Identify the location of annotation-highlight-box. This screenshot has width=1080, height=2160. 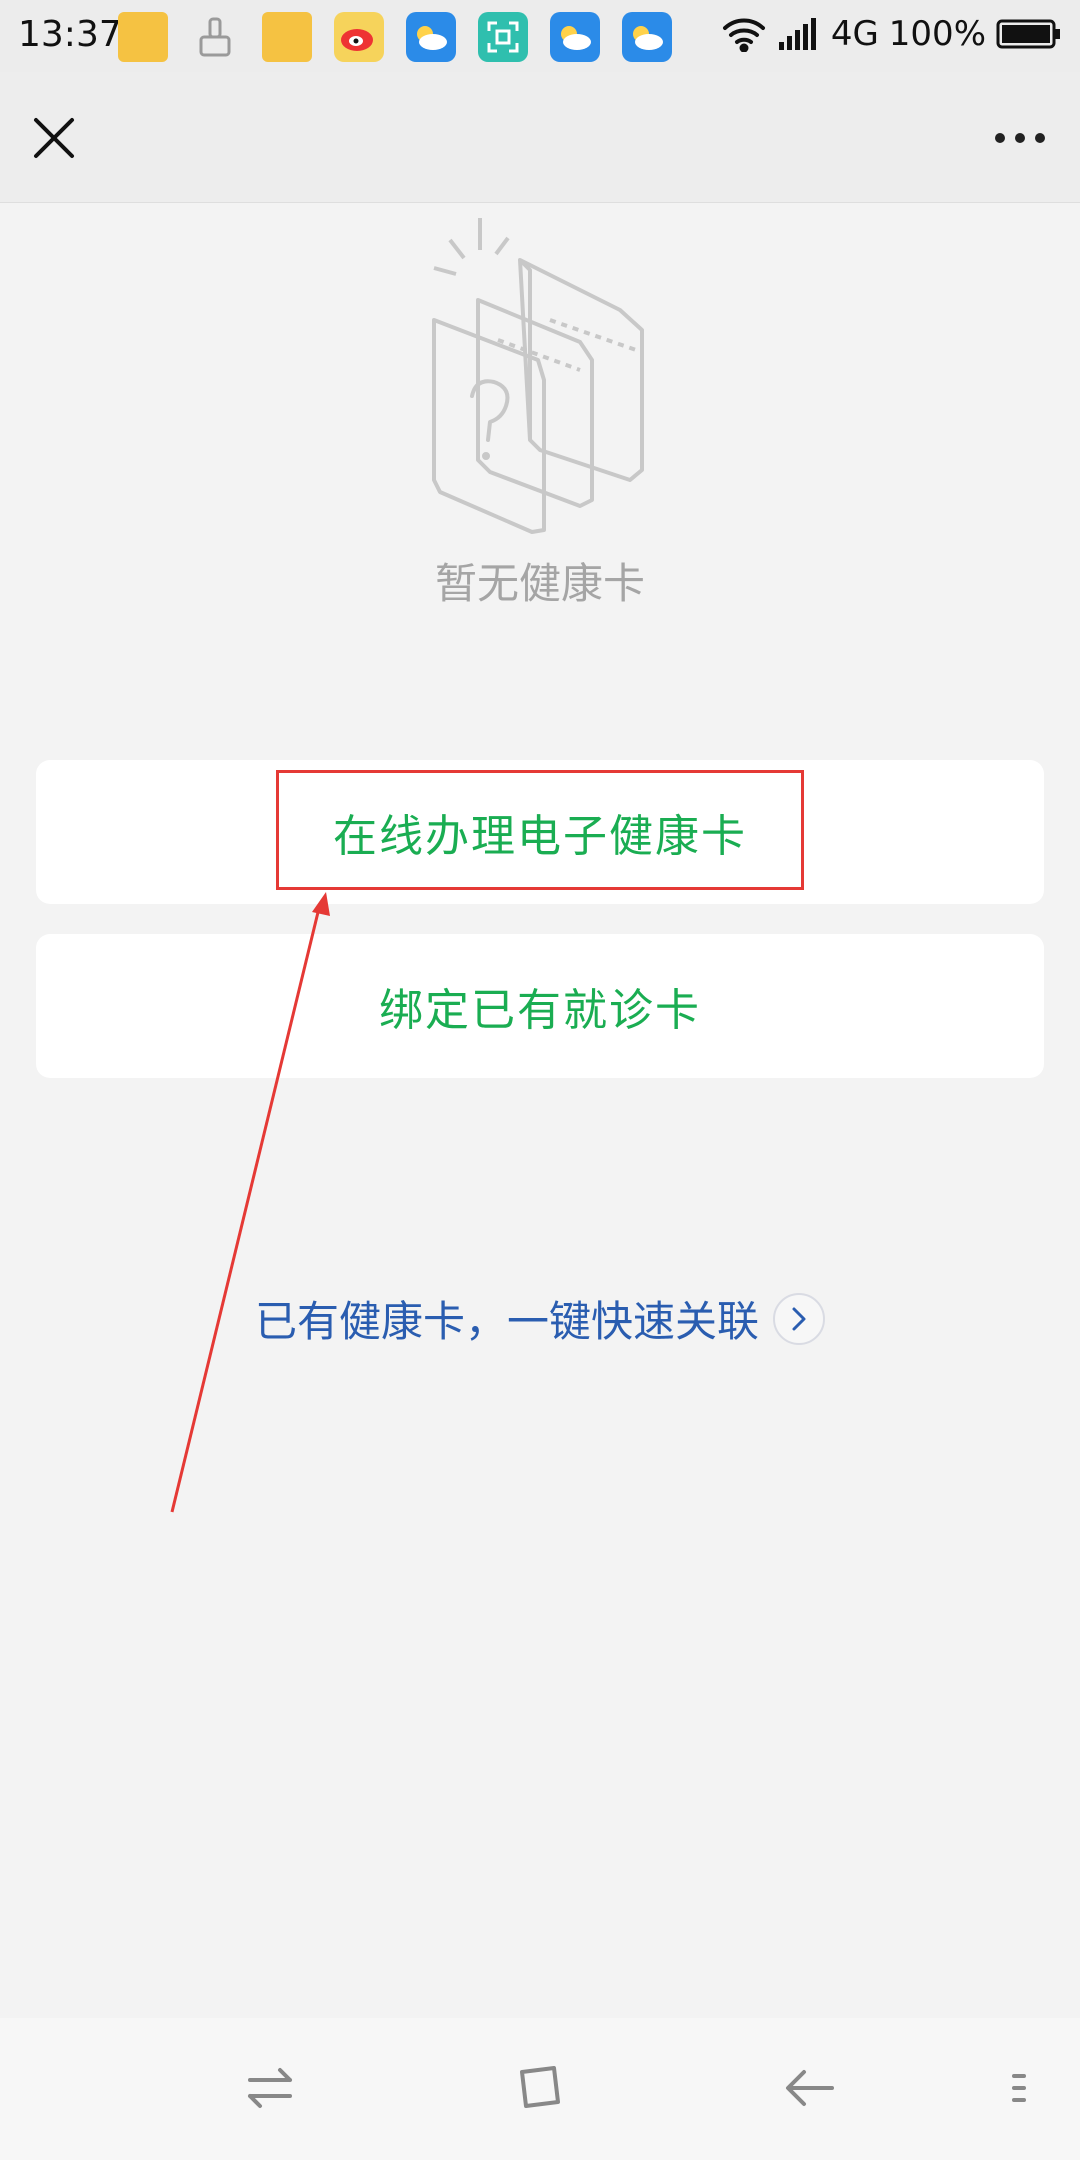
(540, 830).